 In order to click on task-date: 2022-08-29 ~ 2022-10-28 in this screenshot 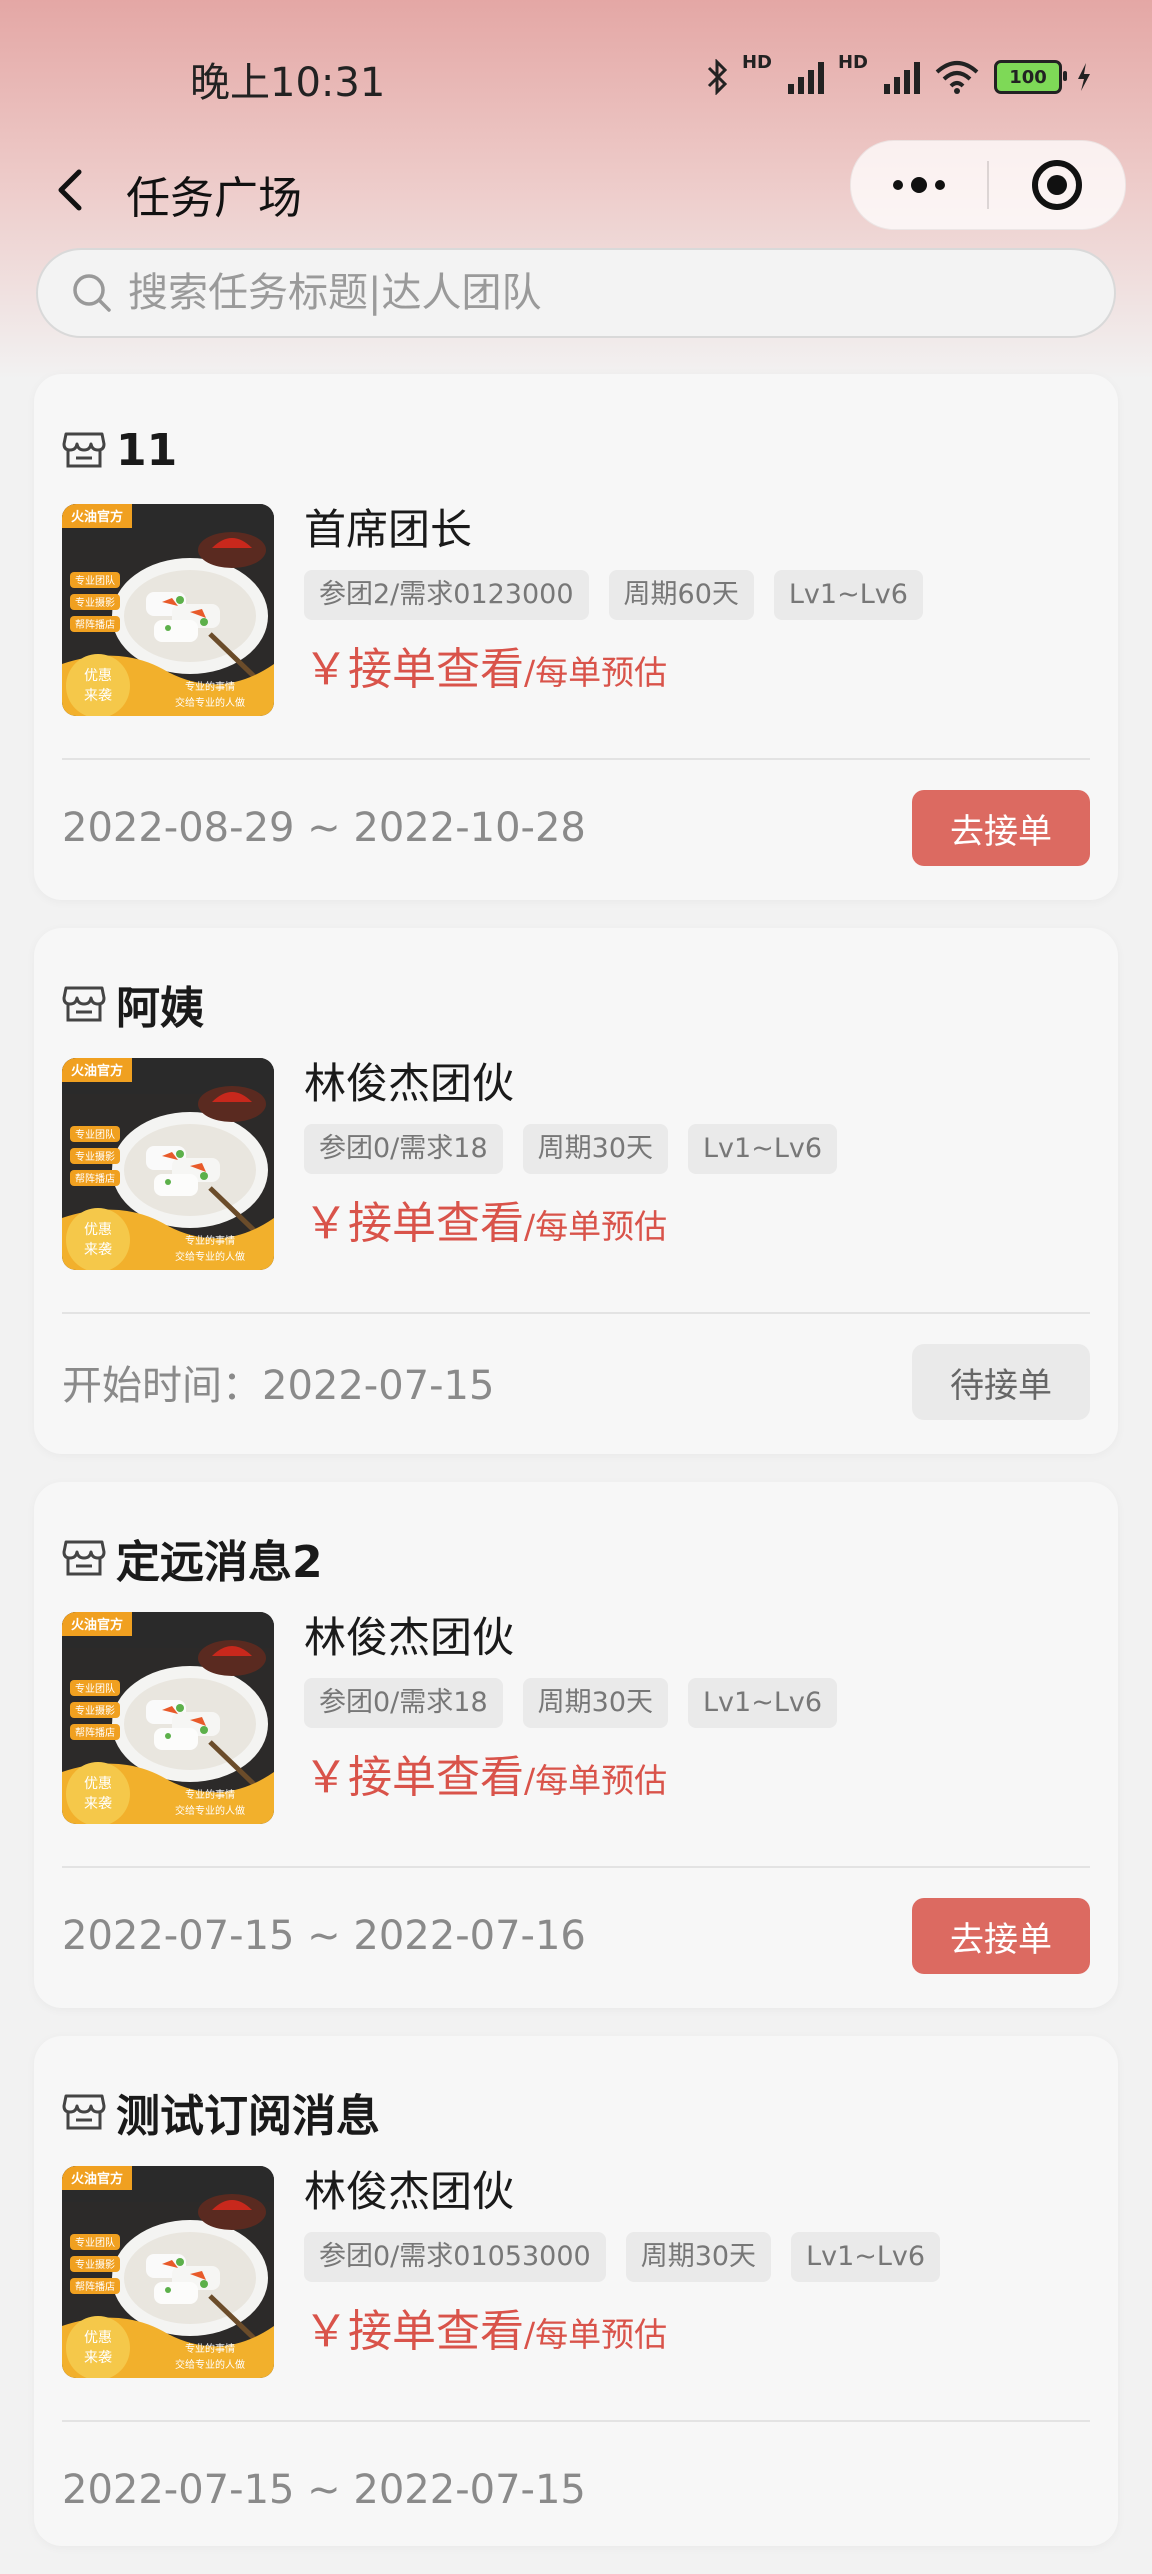, I will do `click(324, 828)`.